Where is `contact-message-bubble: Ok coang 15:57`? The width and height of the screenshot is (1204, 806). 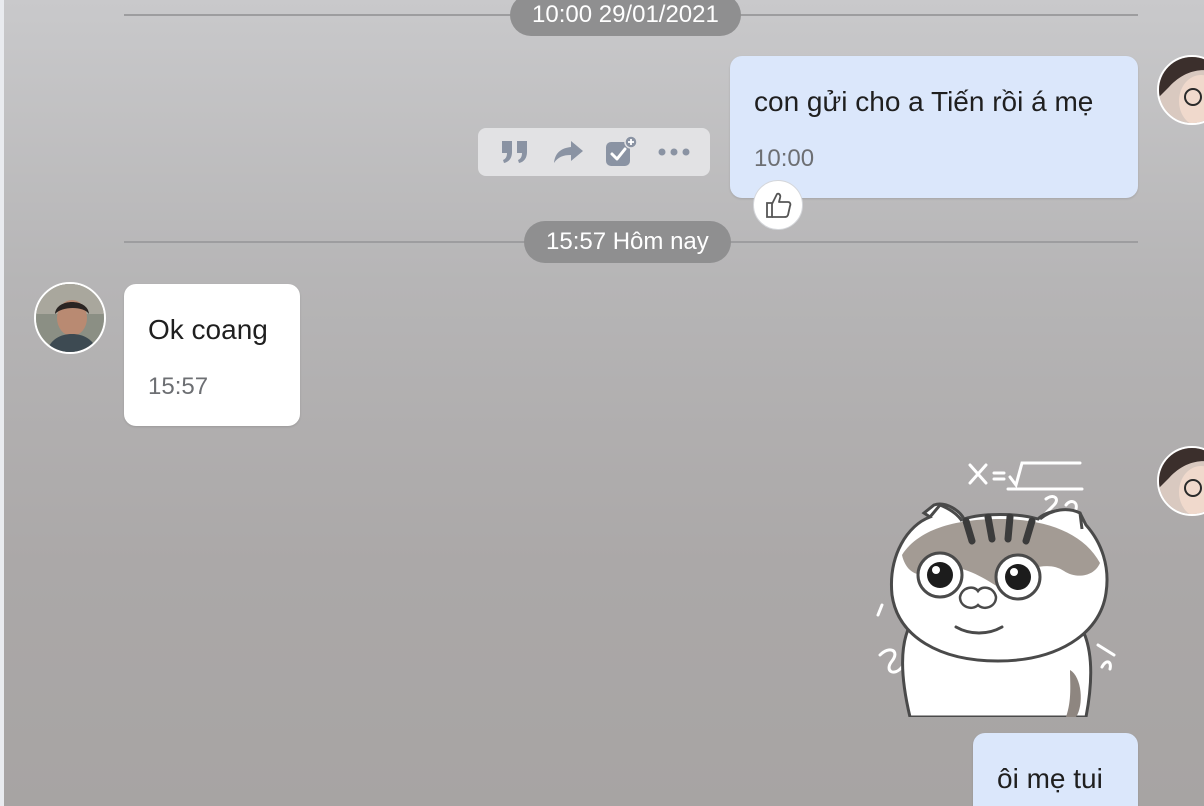
contact-message-bubble: Ok coang 15:57 is located at coordinates (212, 355).